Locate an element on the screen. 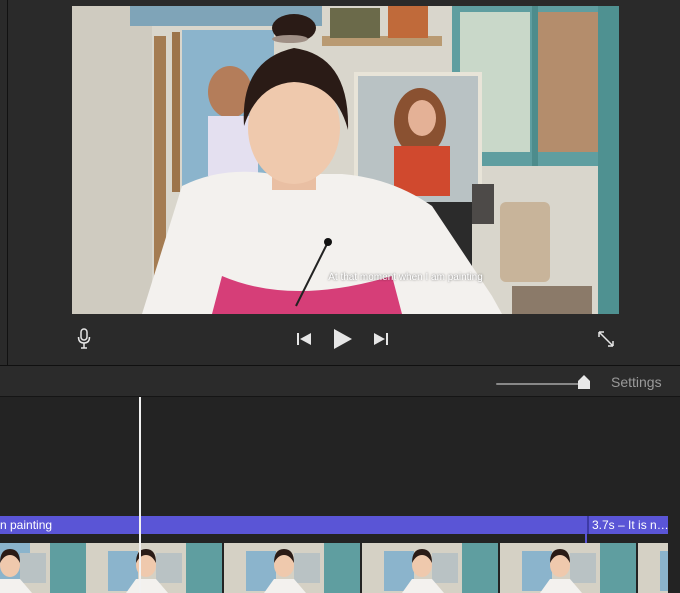 The width and height of the screenshot is (680, 593). playback-controls is located at coordinates (340, 340).